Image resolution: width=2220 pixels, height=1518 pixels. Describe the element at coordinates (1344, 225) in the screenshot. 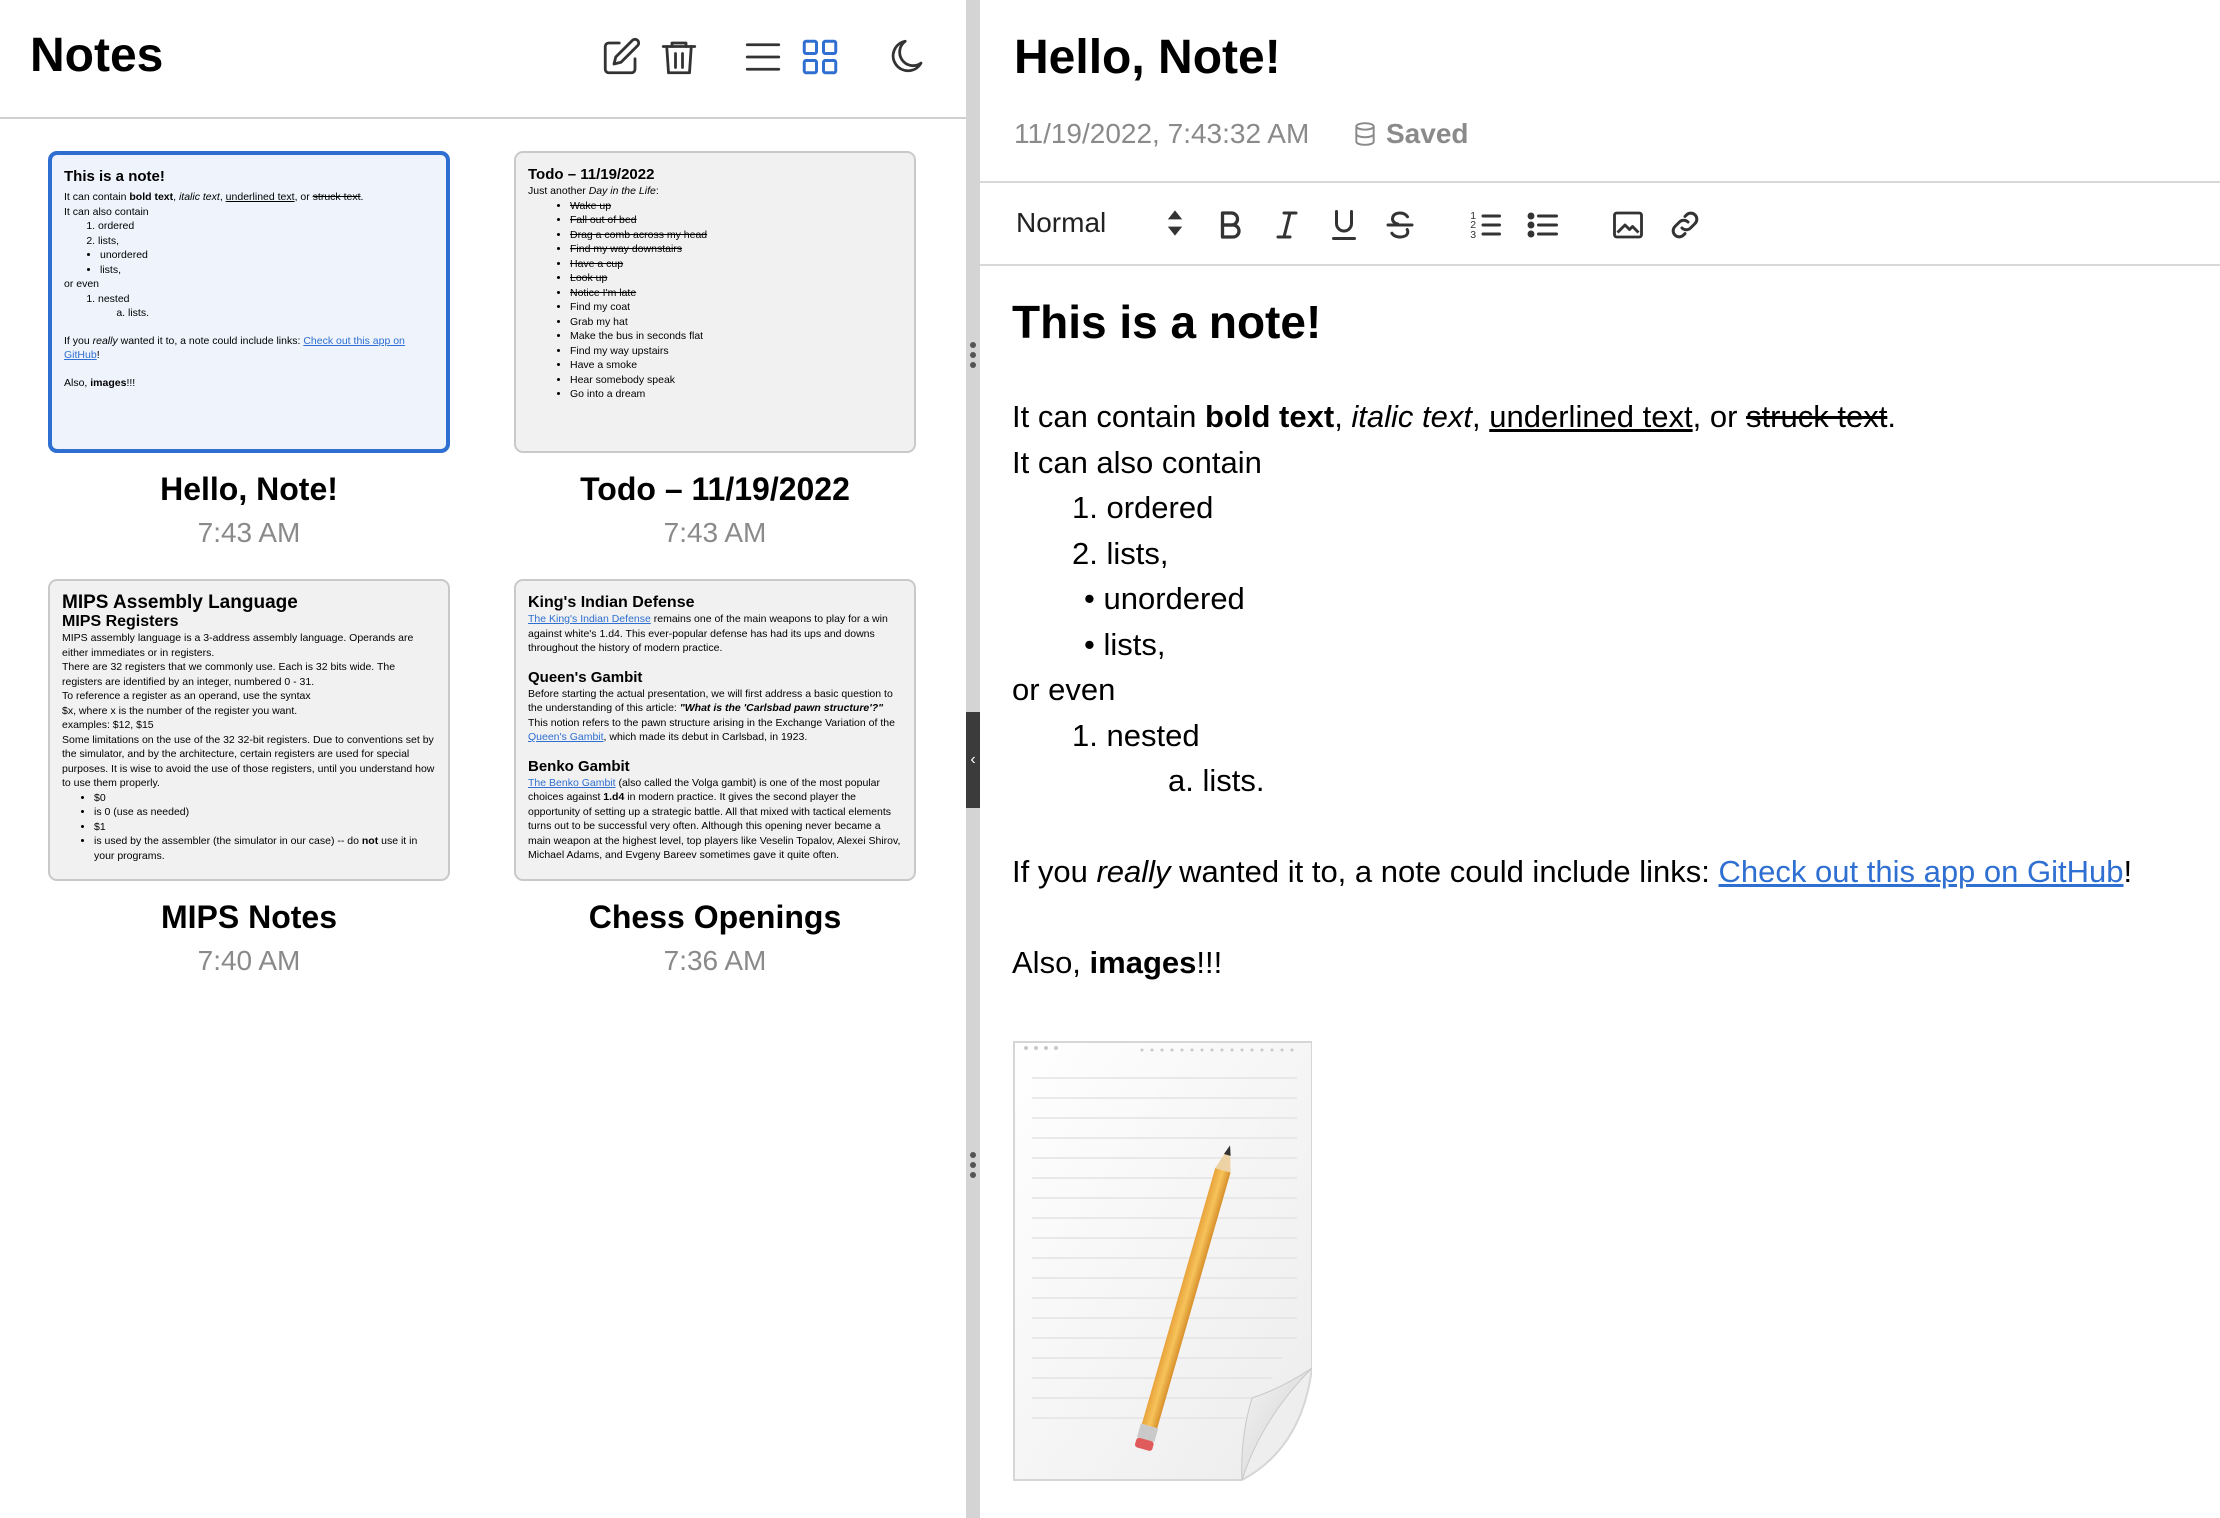

I see `underline-icon` at that location.